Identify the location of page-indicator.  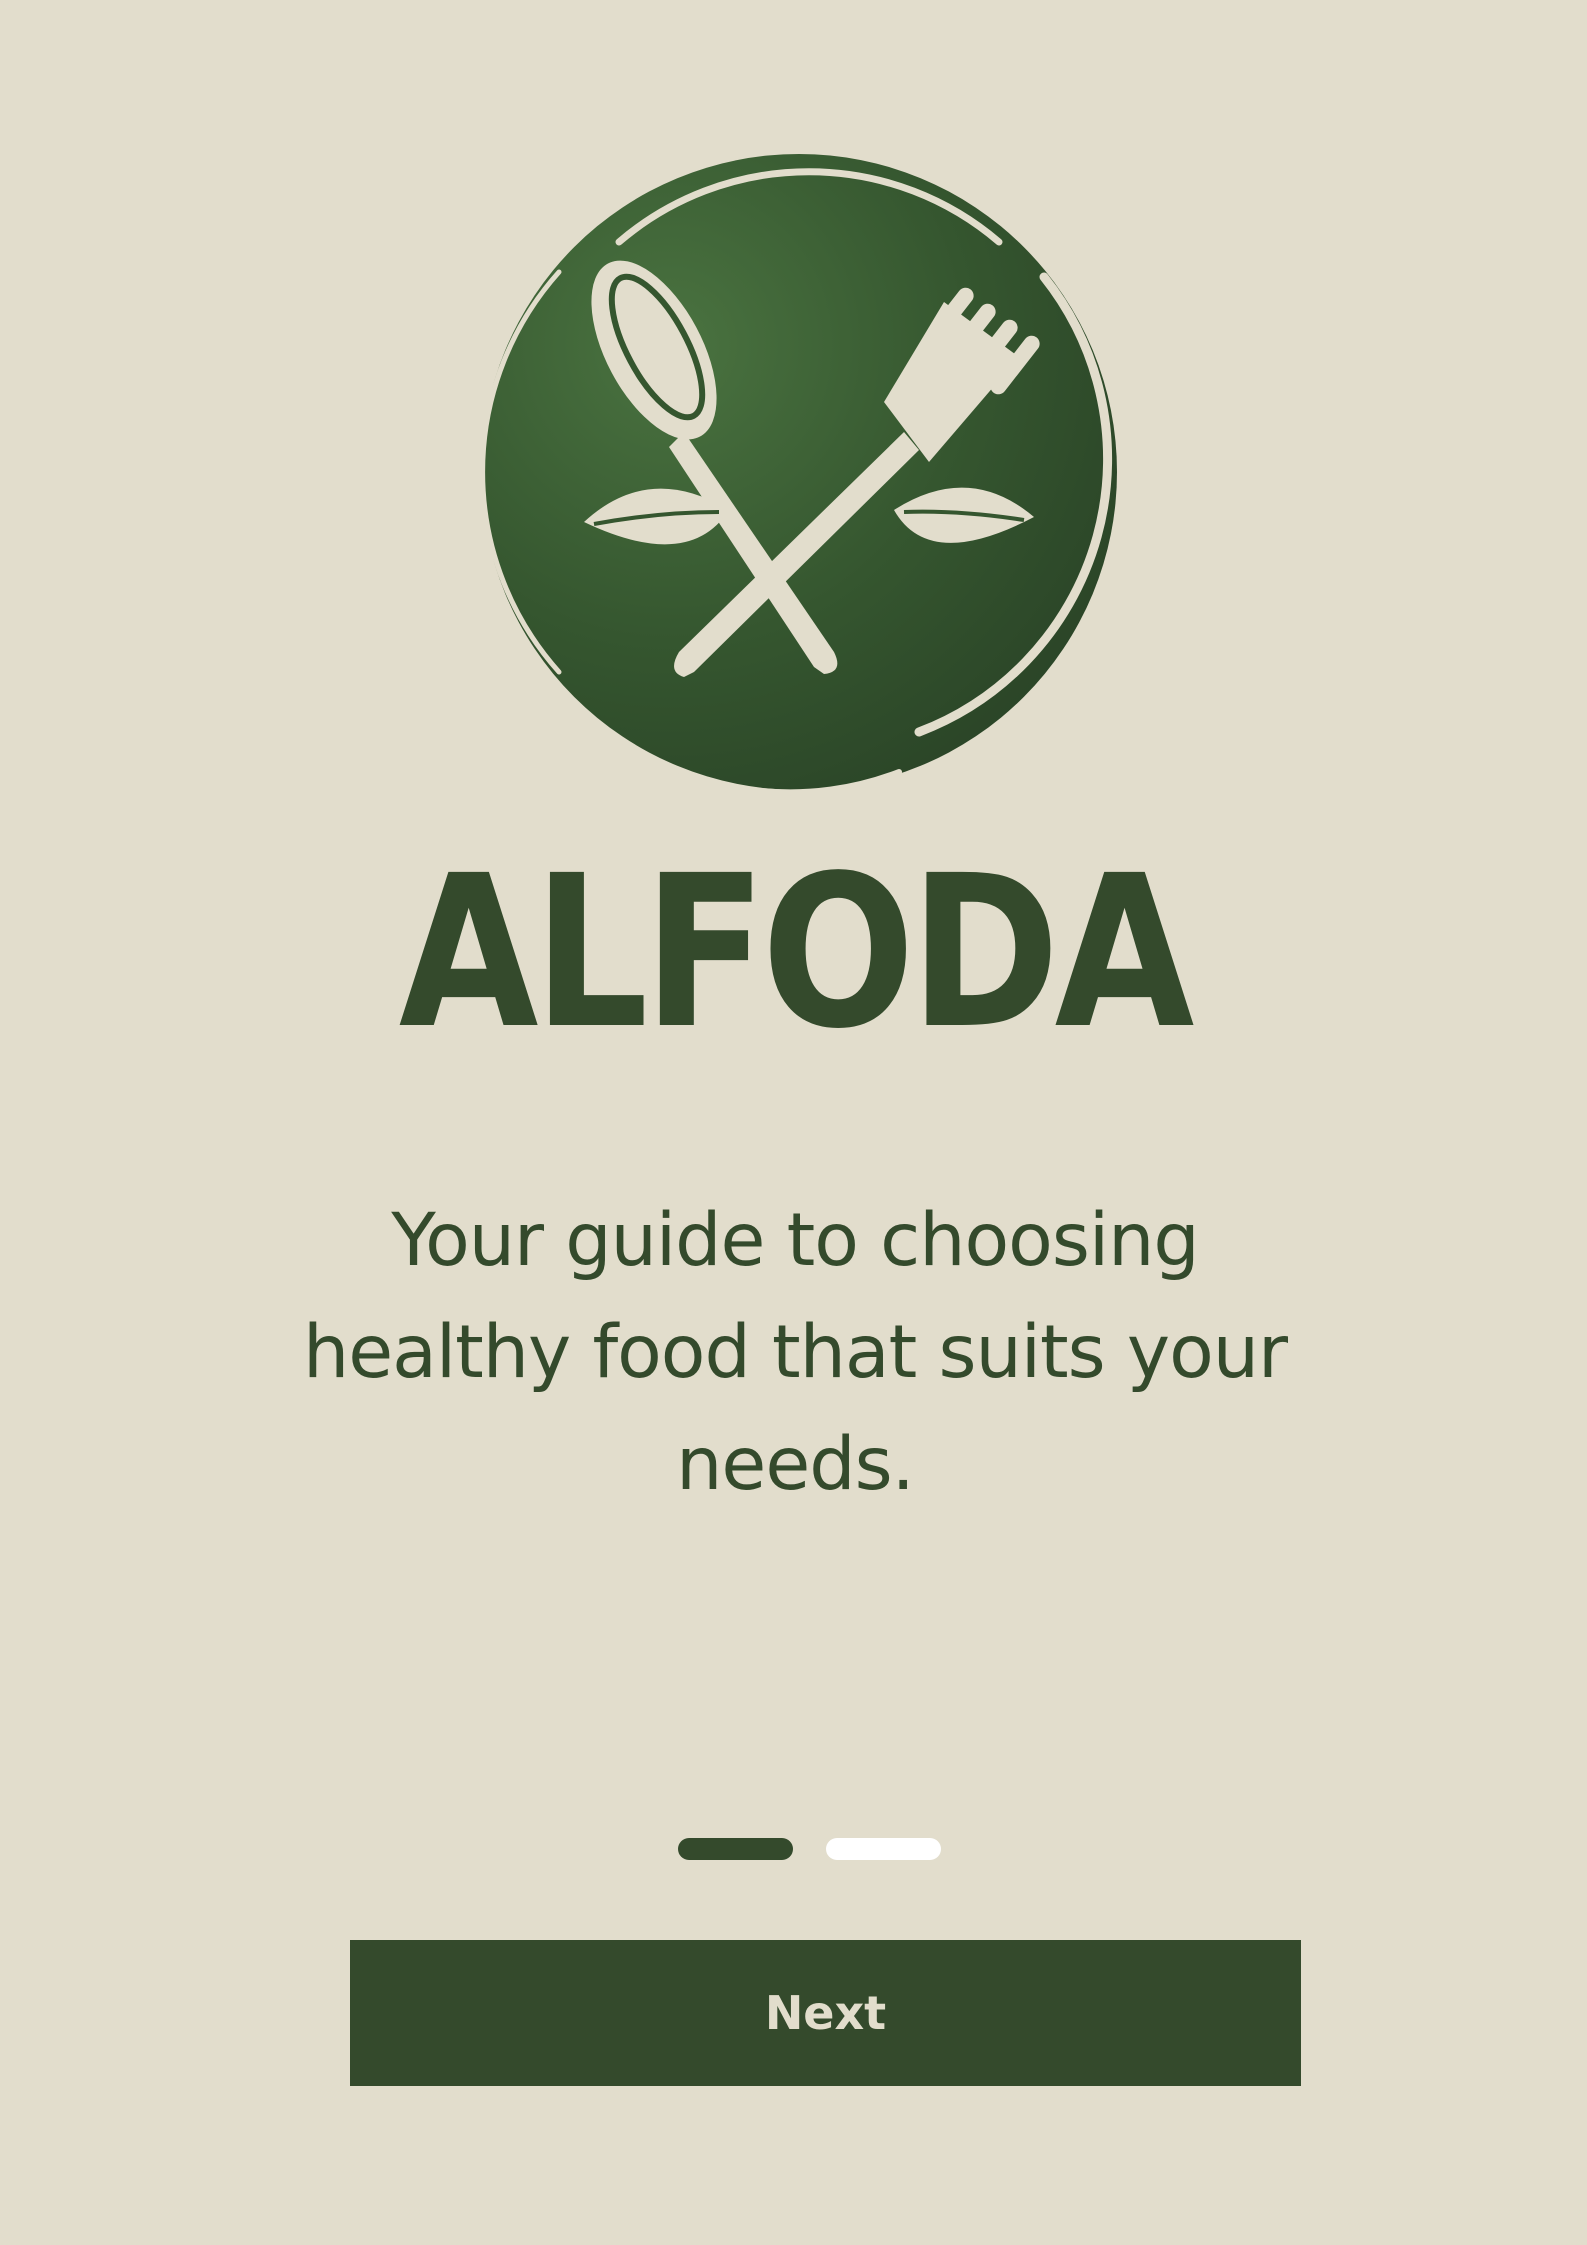
(809, 1849).